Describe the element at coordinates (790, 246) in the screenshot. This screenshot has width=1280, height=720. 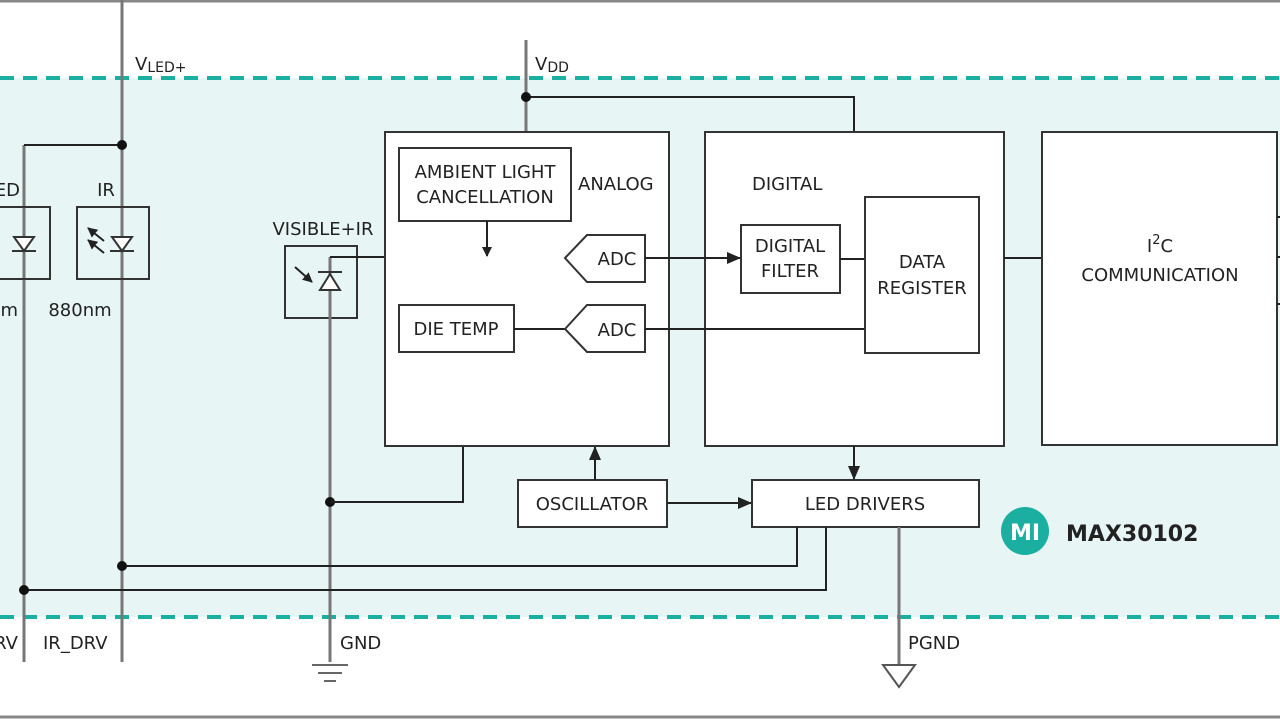
I see `filter-label-line1: DIGITAL` at that location.